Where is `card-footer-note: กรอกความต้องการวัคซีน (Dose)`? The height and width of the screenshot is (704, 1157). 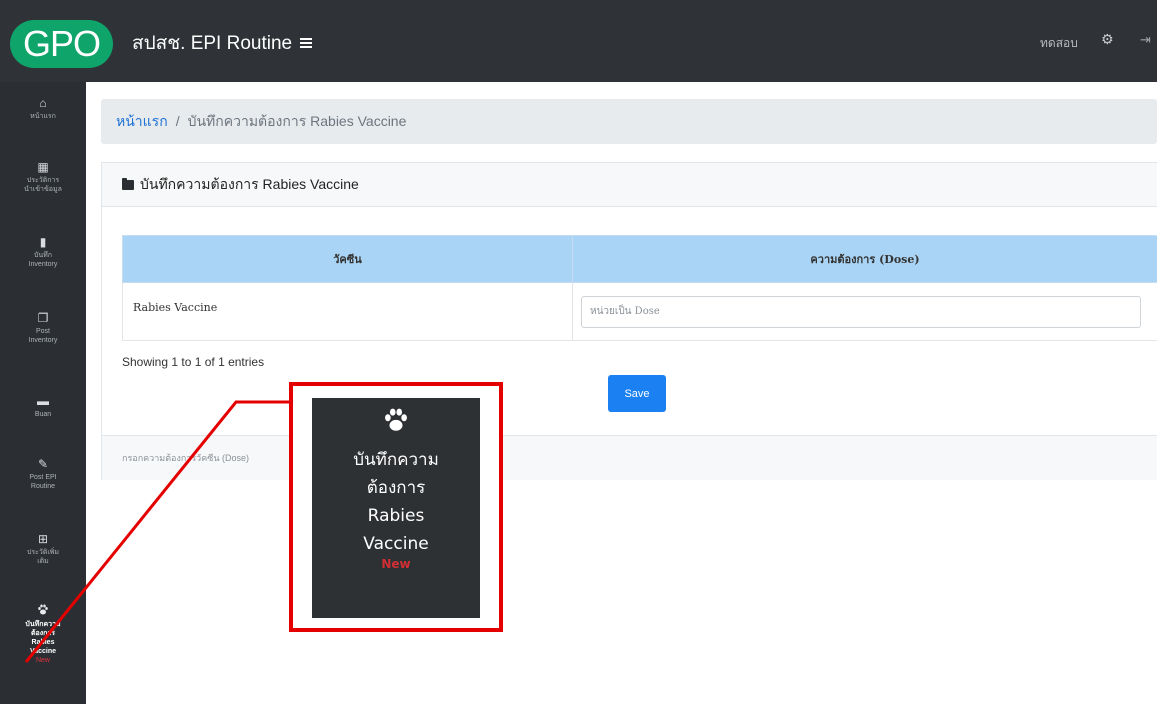
card-footer-note: กรอกความต้องการวัคซีน (Dose) is located at coordinates (629, 457).